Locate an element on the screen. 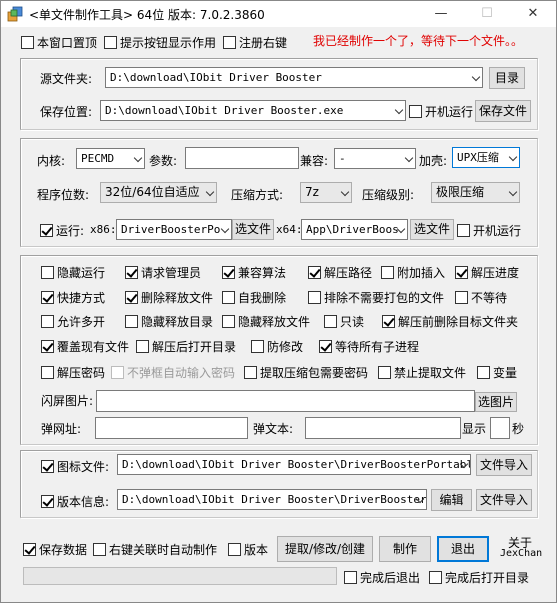 Image resolution: width=557 pixels, height=603 pixels. source-folder-combo: D:\download\IObit Driver Booster is located at coordinates (294, 77).